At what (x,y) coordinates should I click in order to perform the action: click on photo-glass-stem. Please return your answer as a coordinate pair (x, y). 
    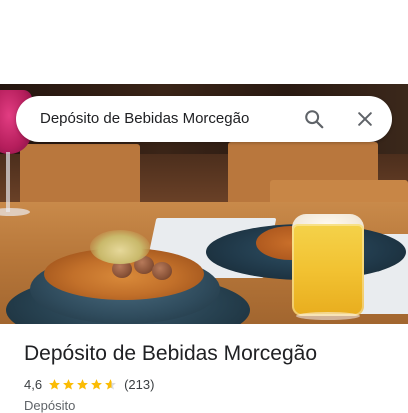
    Looking at the image, I should click on (8, 182).